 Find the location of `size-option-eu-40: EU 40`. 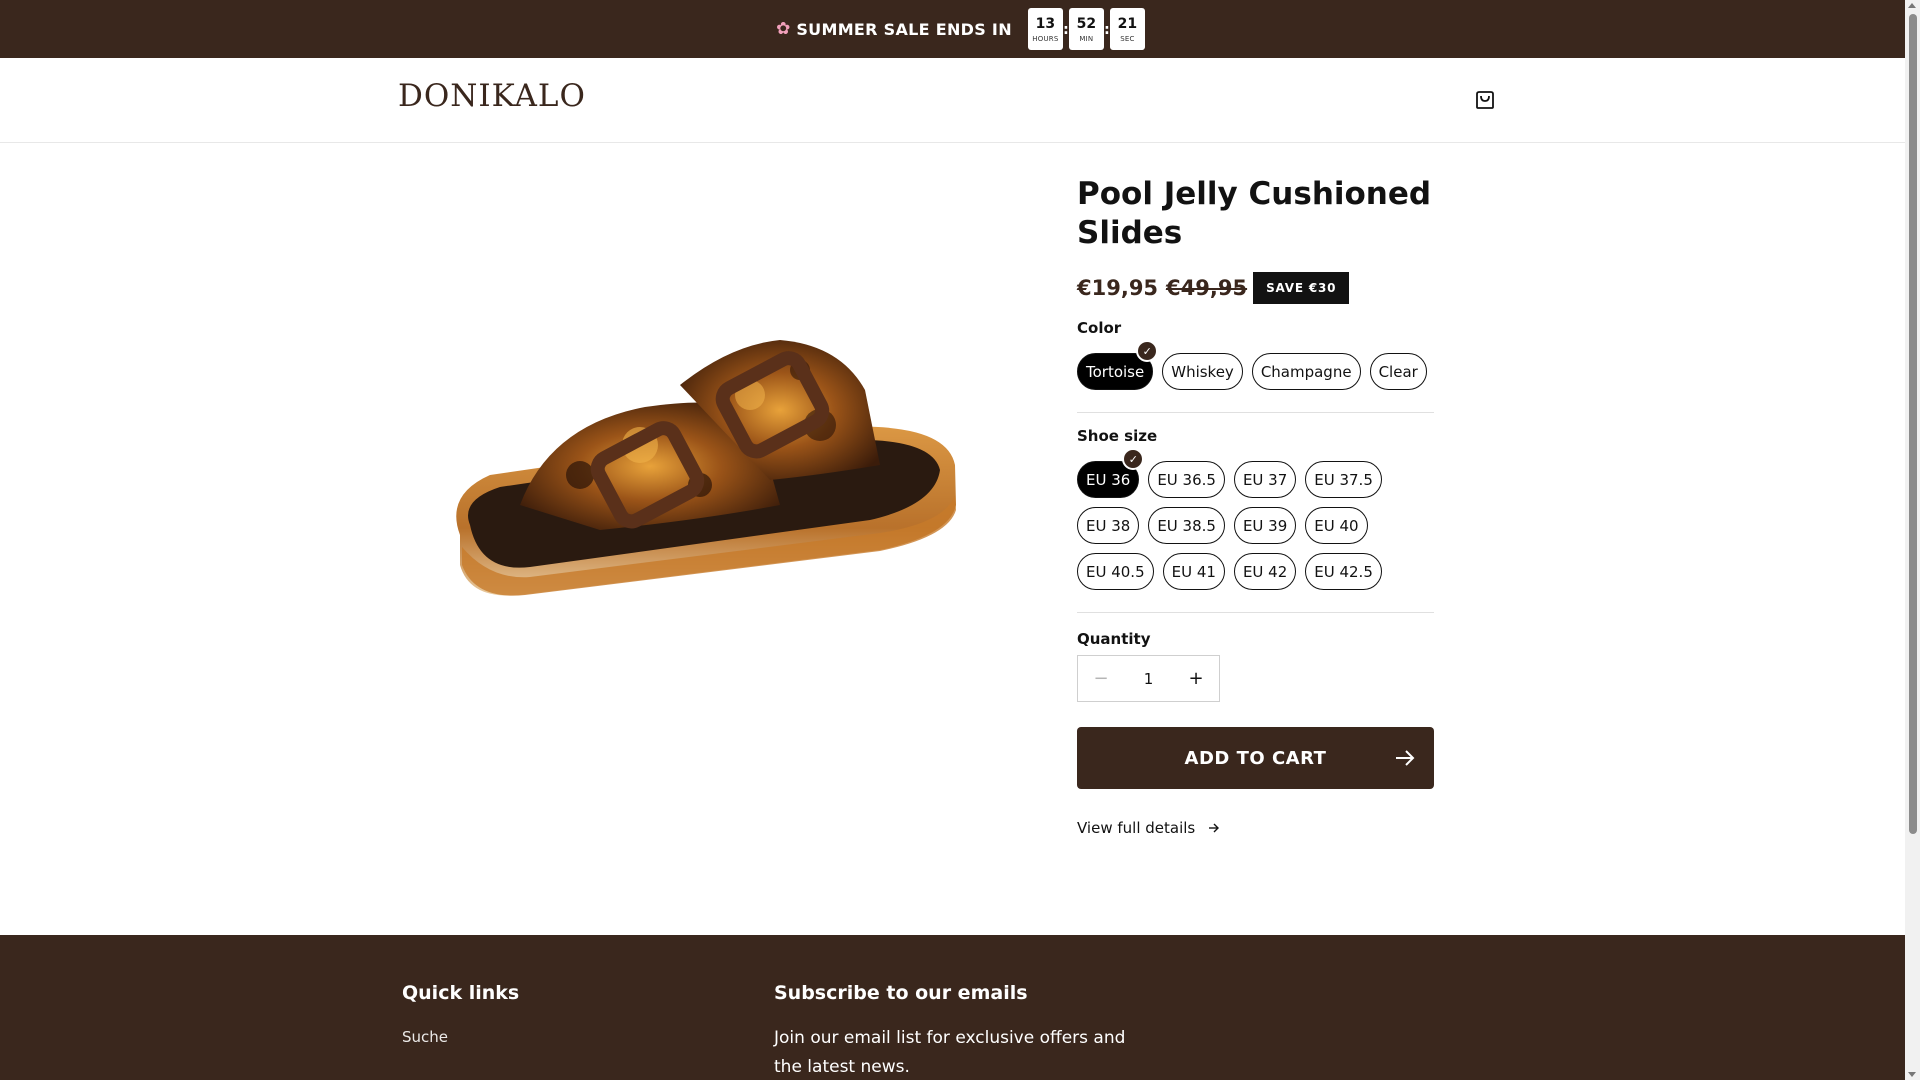

size-option-eu-40: EU 40 is located at coordinates (1336, 525).